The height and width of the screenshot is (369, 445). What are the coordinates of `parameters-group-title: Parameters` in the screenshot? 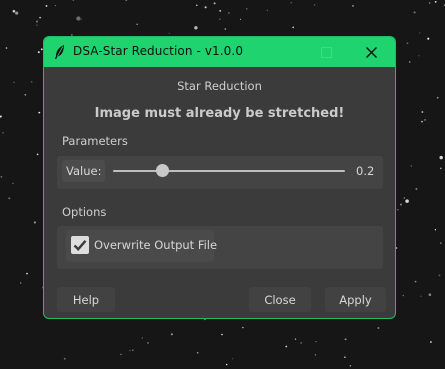 It's located at (95, 141).